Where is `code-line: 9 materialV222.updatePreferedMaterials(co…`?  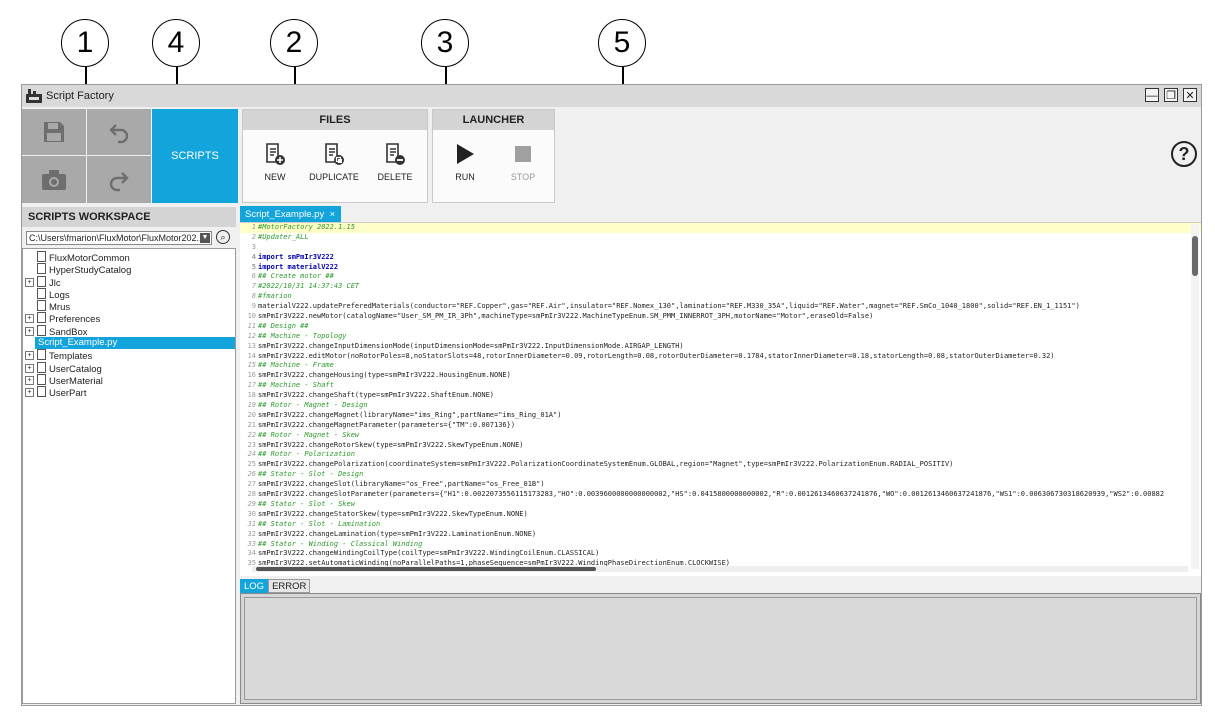
code-line: 9 materialV222.updatePreferedMaterials(co… is located at coordinates (720, 307).